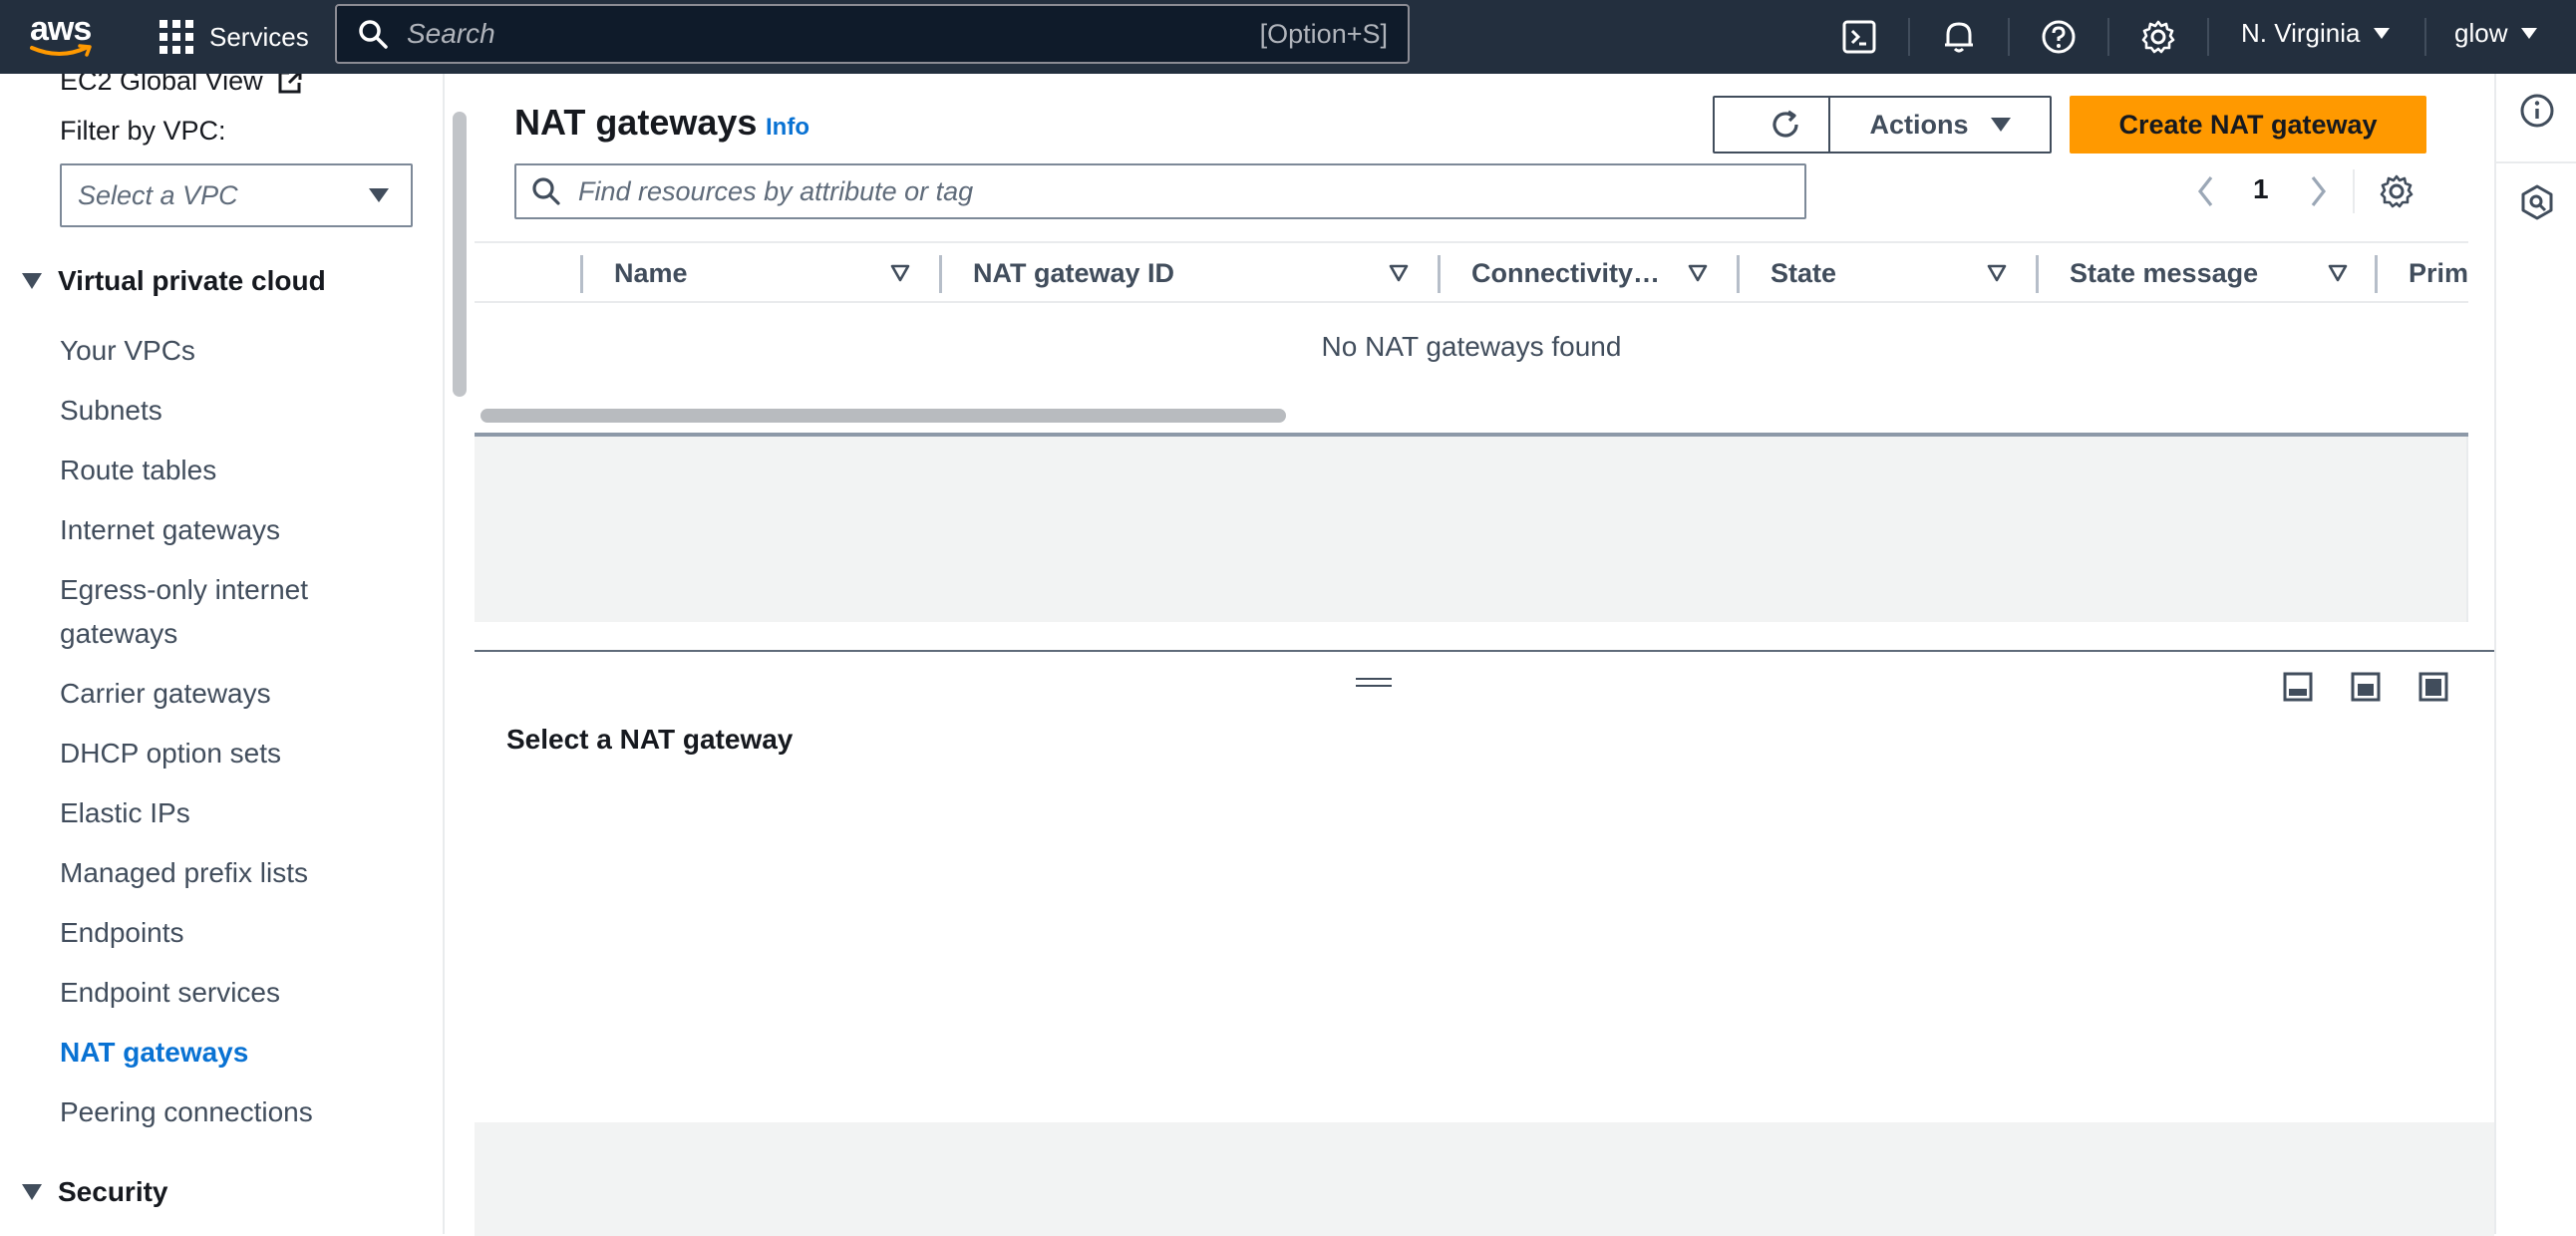 The image size is (2576, 1236). Describe the element at coordinates (2366, 687) in the screenshot. I see `position-side-icon` at that location.